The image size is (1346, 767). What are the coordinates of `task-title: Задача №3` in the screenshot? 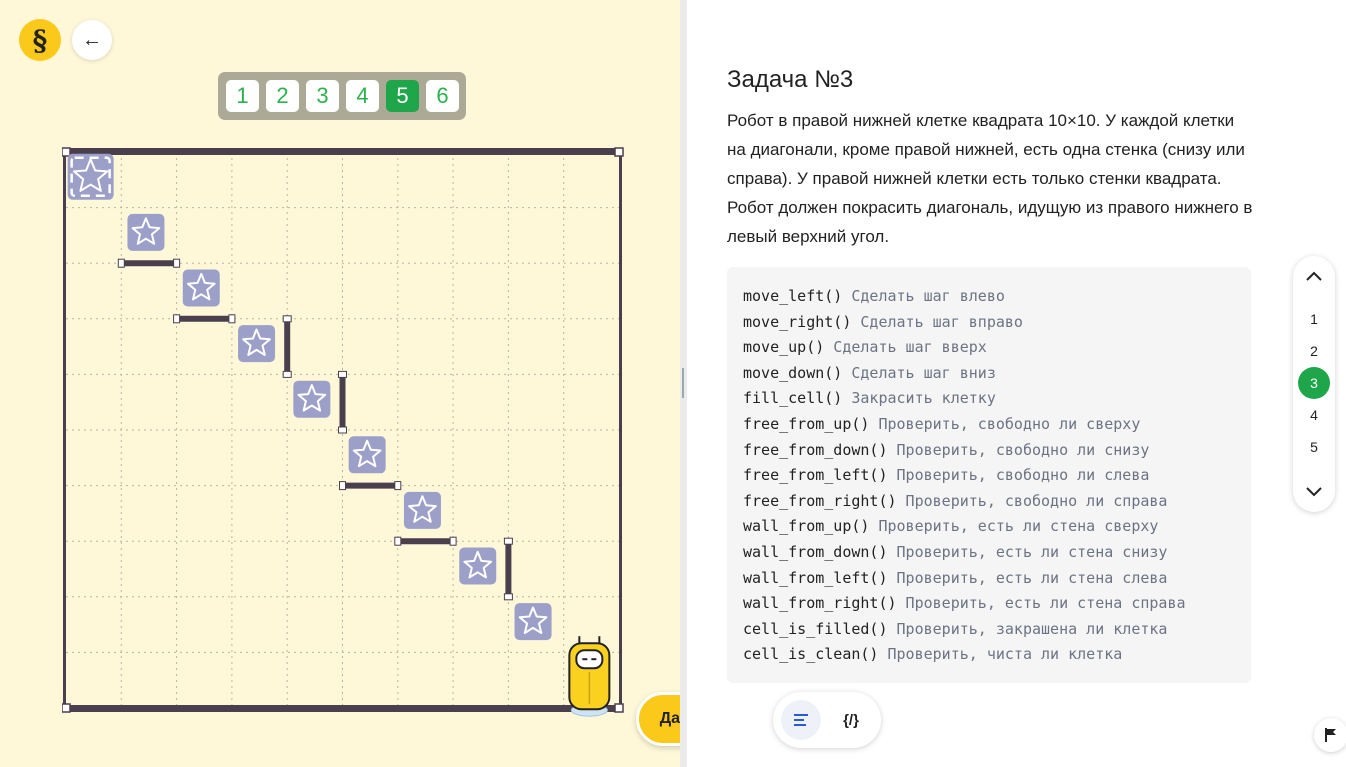 It's located at (790, 79).